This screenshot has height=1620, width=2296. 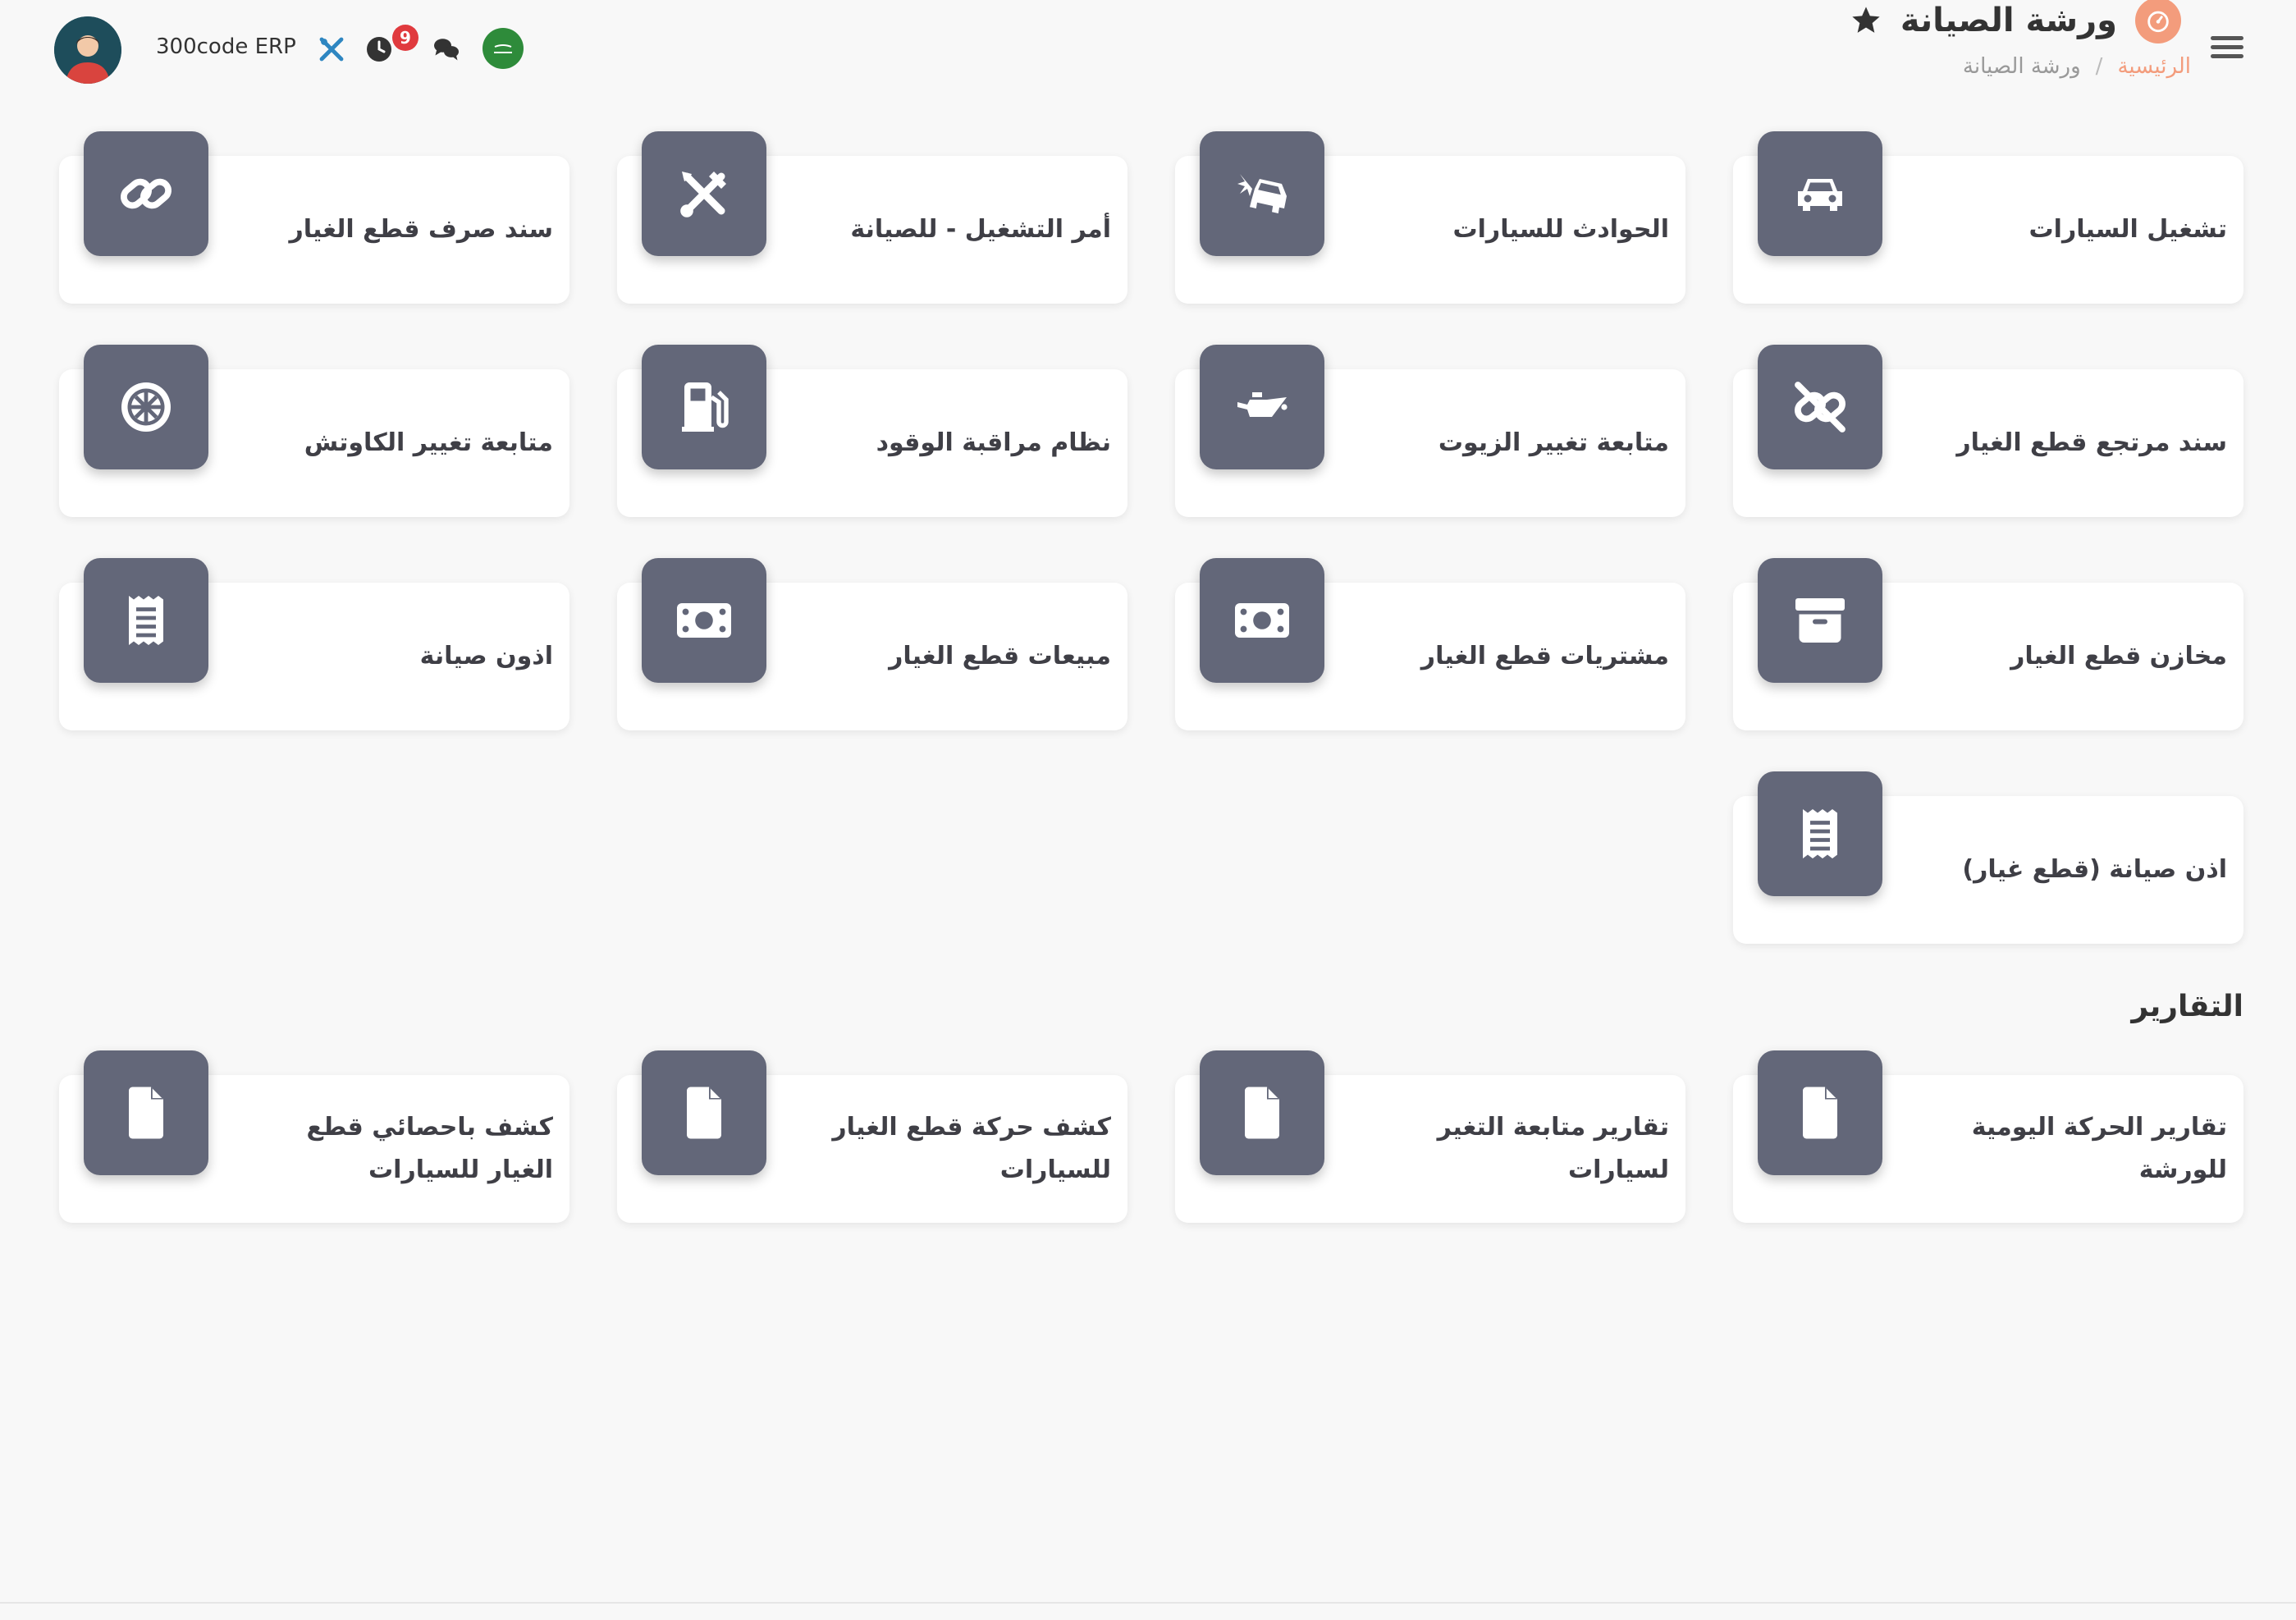 What do you see at coordinates (405, 38) in the screenshot?
I see `notification-badge: 9` at bounding box center [405, 38].